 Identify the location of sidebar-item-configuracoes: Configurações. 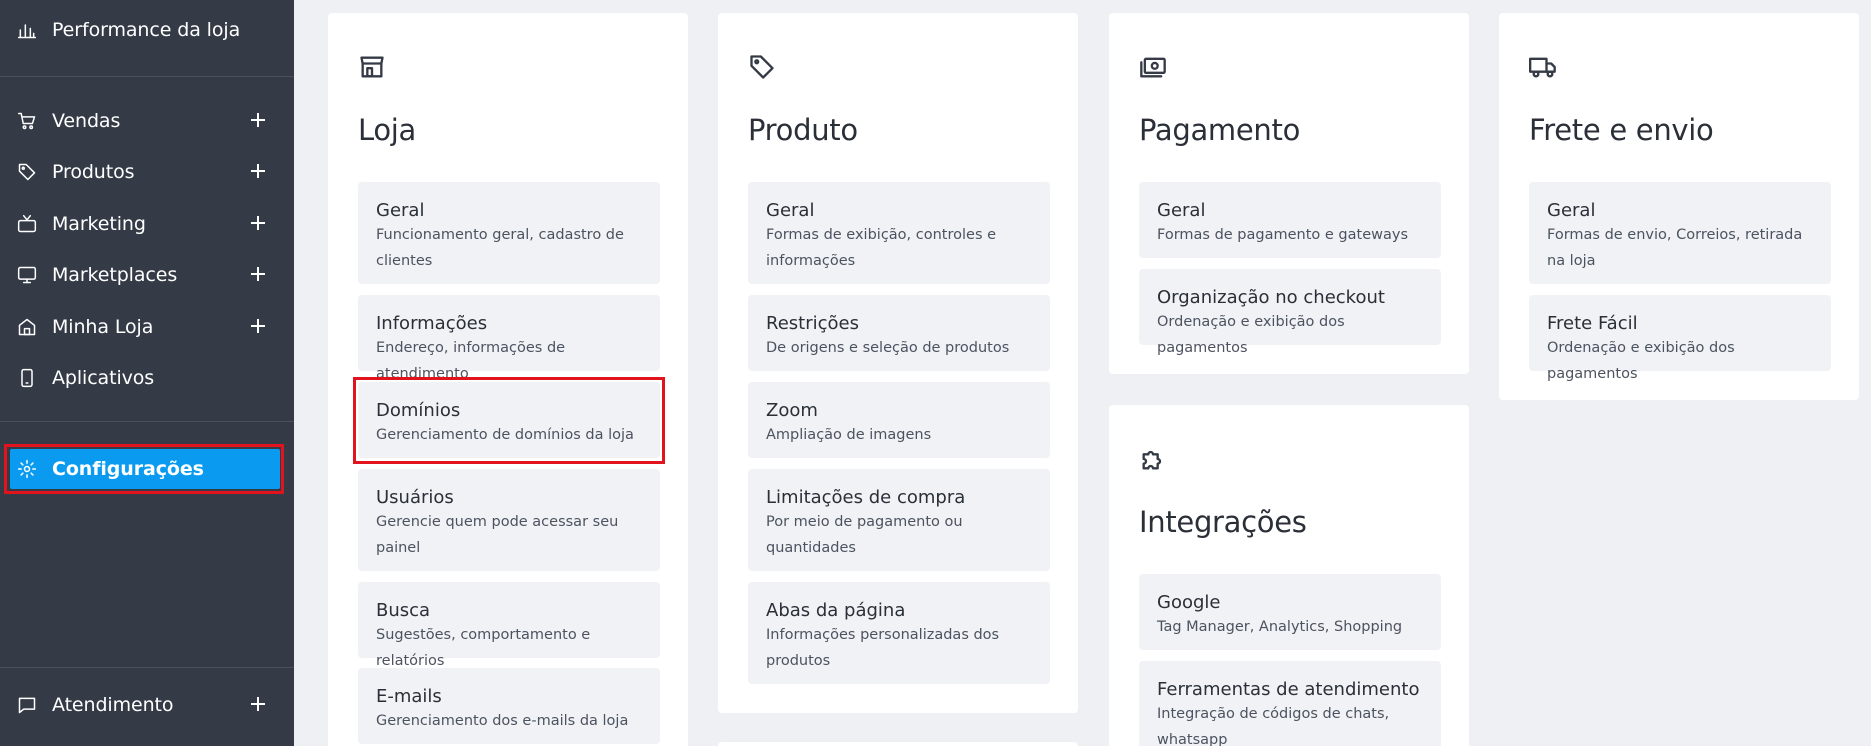
(145, 469).